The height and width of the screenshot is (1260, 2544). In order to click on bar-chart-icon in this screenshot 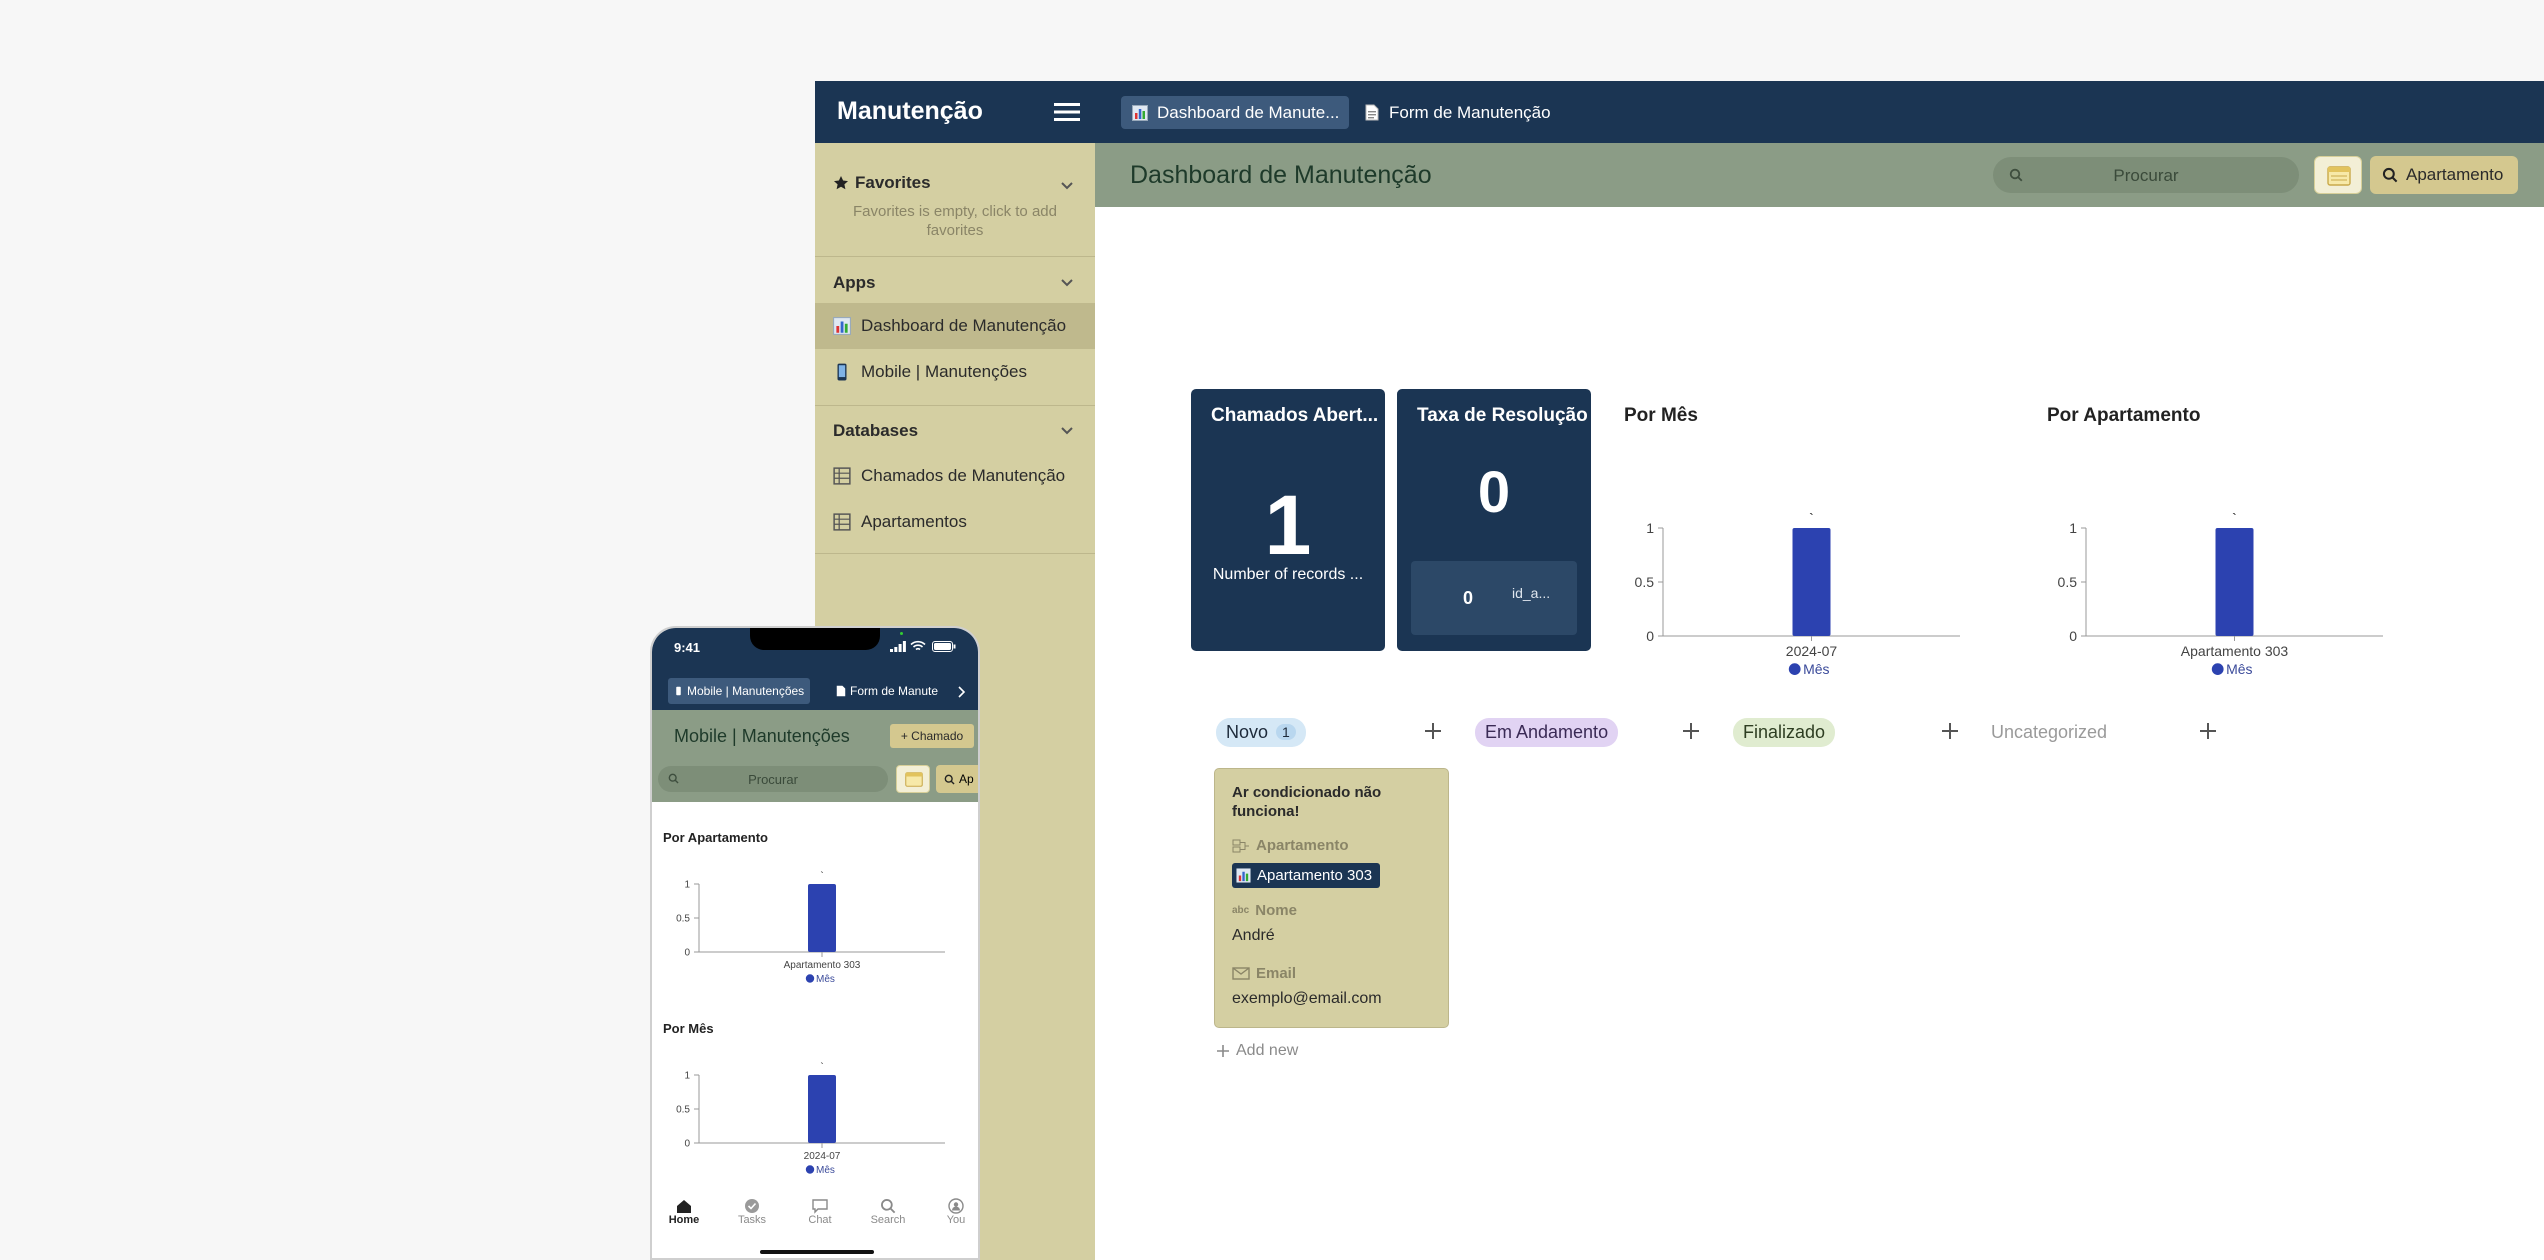, I will do `click(842, 326)`.